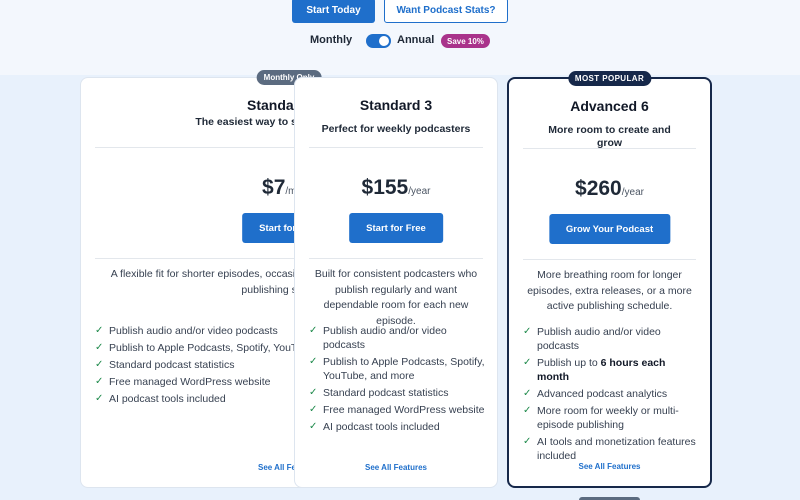  I want to click on plan-subtitle: Perfect for weekly podcasters, so click(396, 129).